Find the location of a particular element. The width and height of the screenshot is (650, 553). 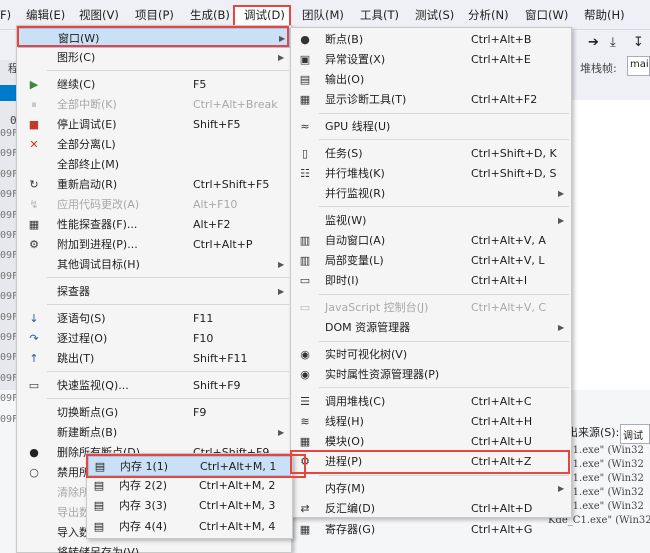

menu-item-任务: ▯ 任务(S) Ctrl+Shift+D, K is located at coordinates (431, 154).